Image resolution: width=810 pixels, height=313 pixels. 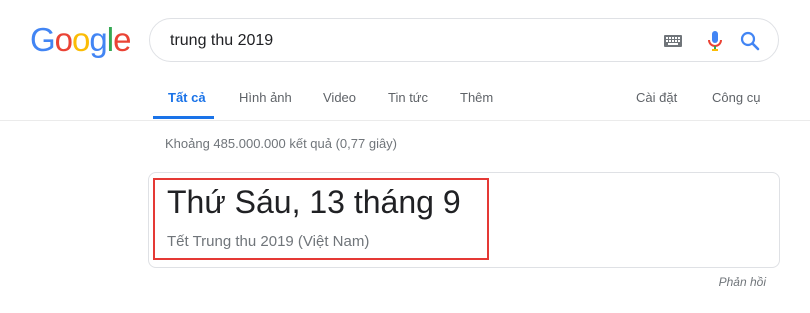 What do you see at coordinates (63, 39) in the screenshot?
I see `logo-letter-o1: o` at bounding box center [63, 39].